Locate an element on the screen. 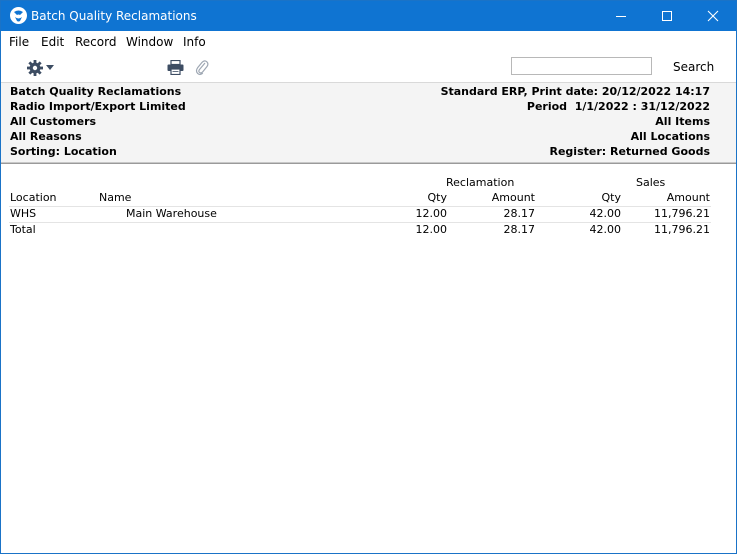  column-header-location: Location is located at coordinates (33, 197).